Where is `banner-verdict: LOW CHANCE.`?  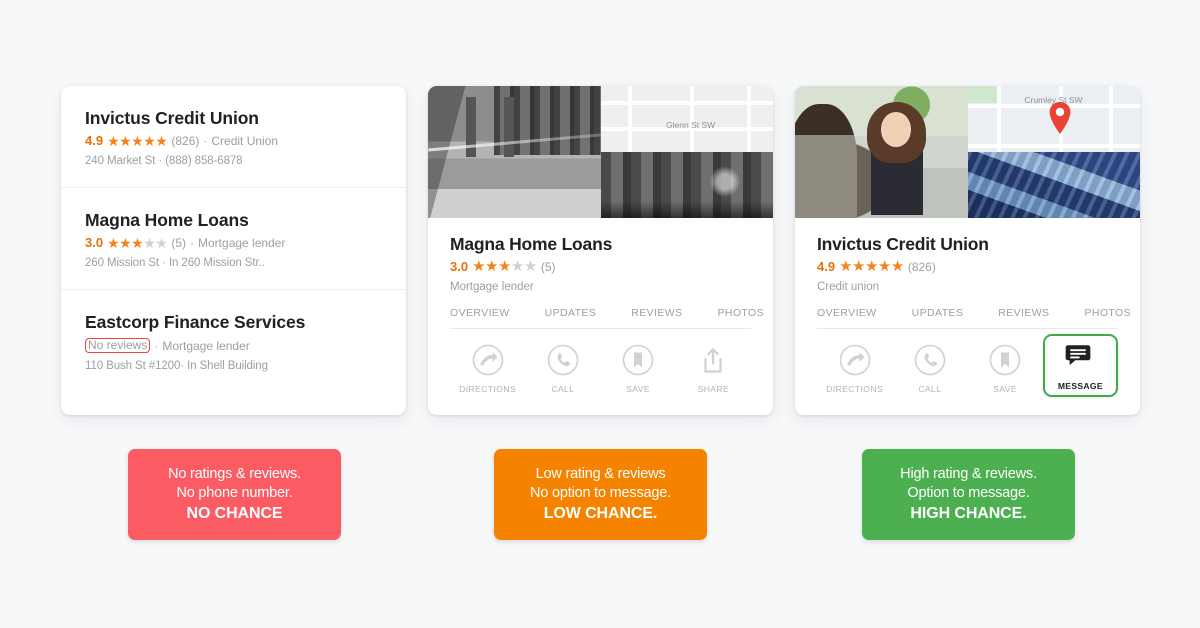 banner-verdict: LOW CHANCE. is located at coordinates (600, 513).